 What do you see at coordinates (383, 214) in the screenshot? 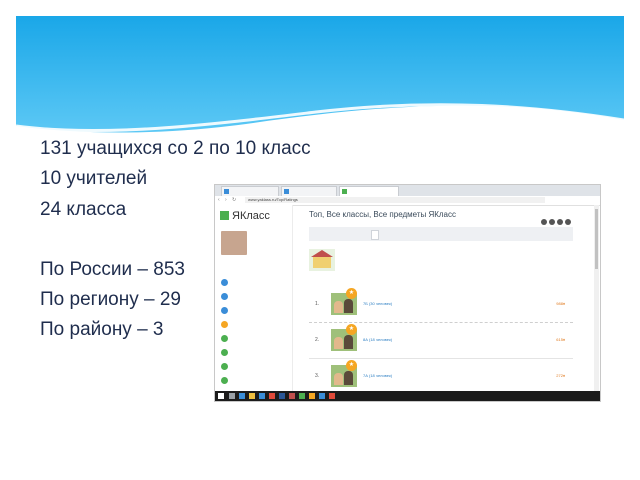
I see `page-title: Топ, Все классы, Все предметы ЯКласс` at bounding box center [383, 214].